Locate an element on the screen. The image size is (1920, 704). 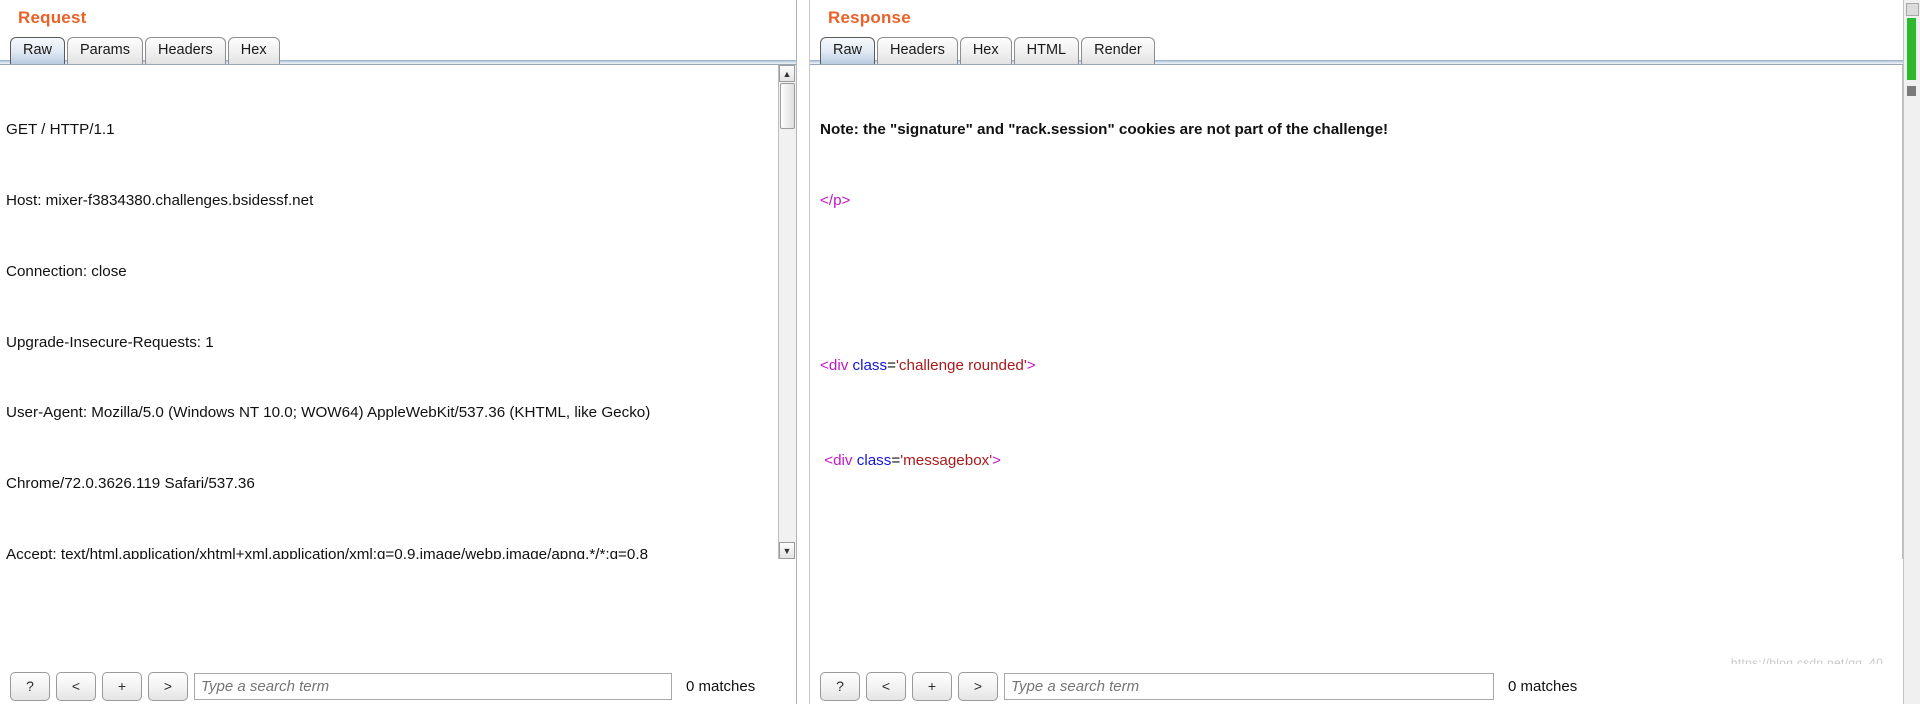
tab-request-raw: Raw is located at coordinates (38, 50).